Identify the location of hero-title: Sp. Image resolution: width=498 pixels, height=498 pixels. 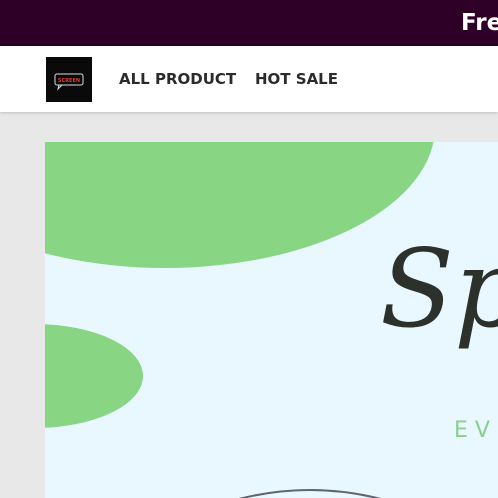
(439, 289).